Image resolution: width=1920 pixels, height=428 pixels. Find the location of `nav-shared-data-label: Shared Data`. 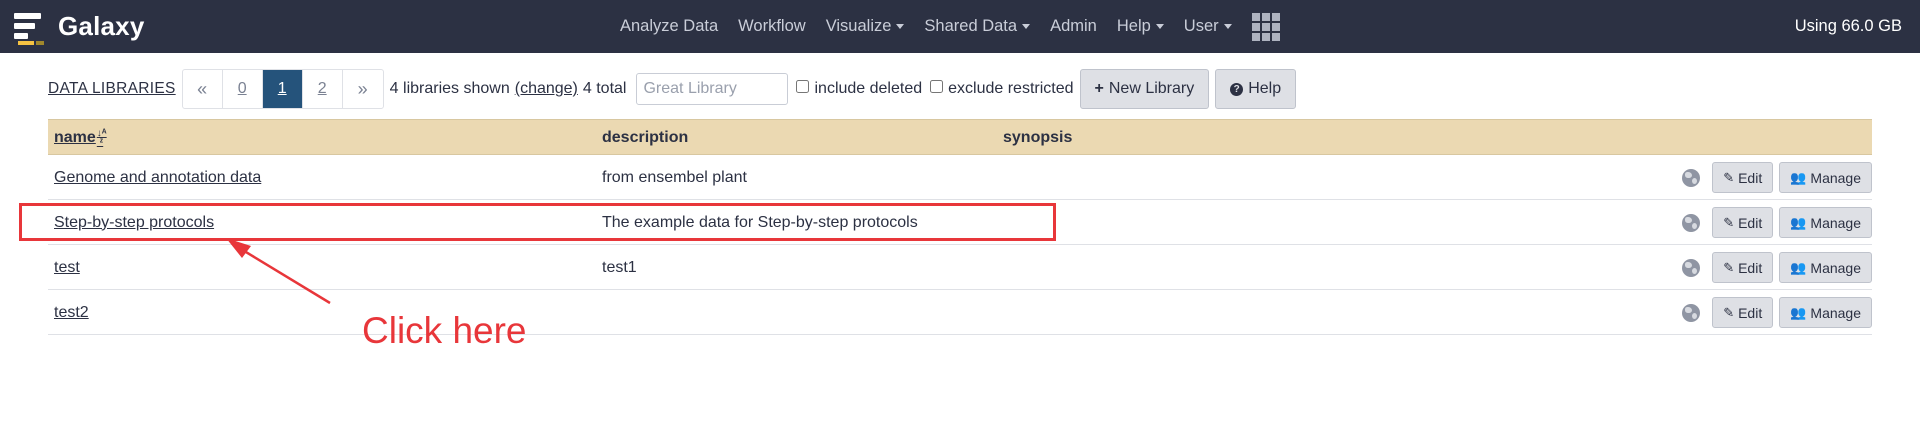

nav-shared-data-label: Shared Data is located at coordinates (971, 26).